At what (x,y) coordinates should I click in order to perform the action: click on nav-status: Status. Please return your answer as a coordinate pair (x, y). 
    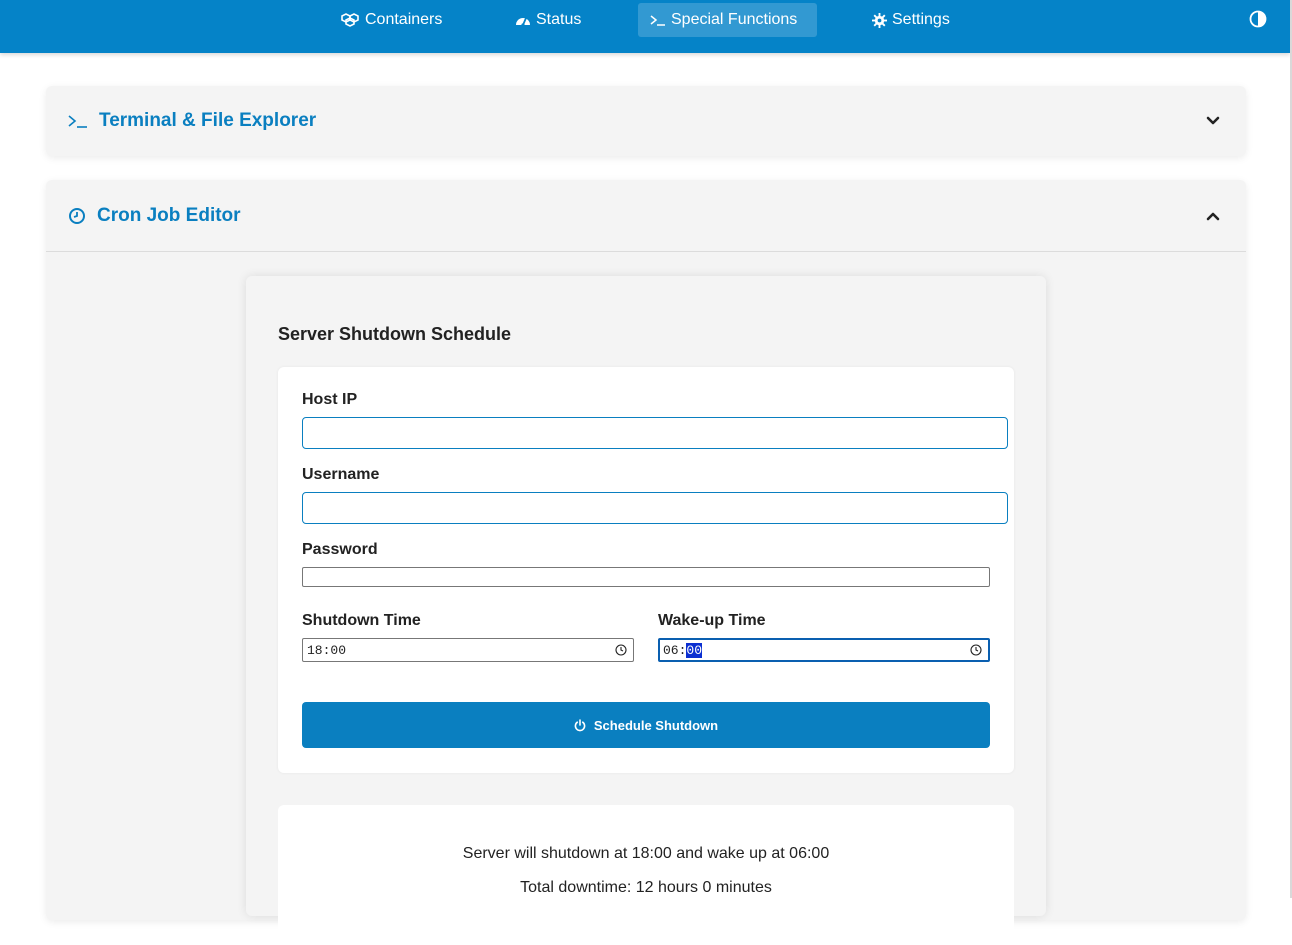
    Looking at the image, I should click on (548, 20).